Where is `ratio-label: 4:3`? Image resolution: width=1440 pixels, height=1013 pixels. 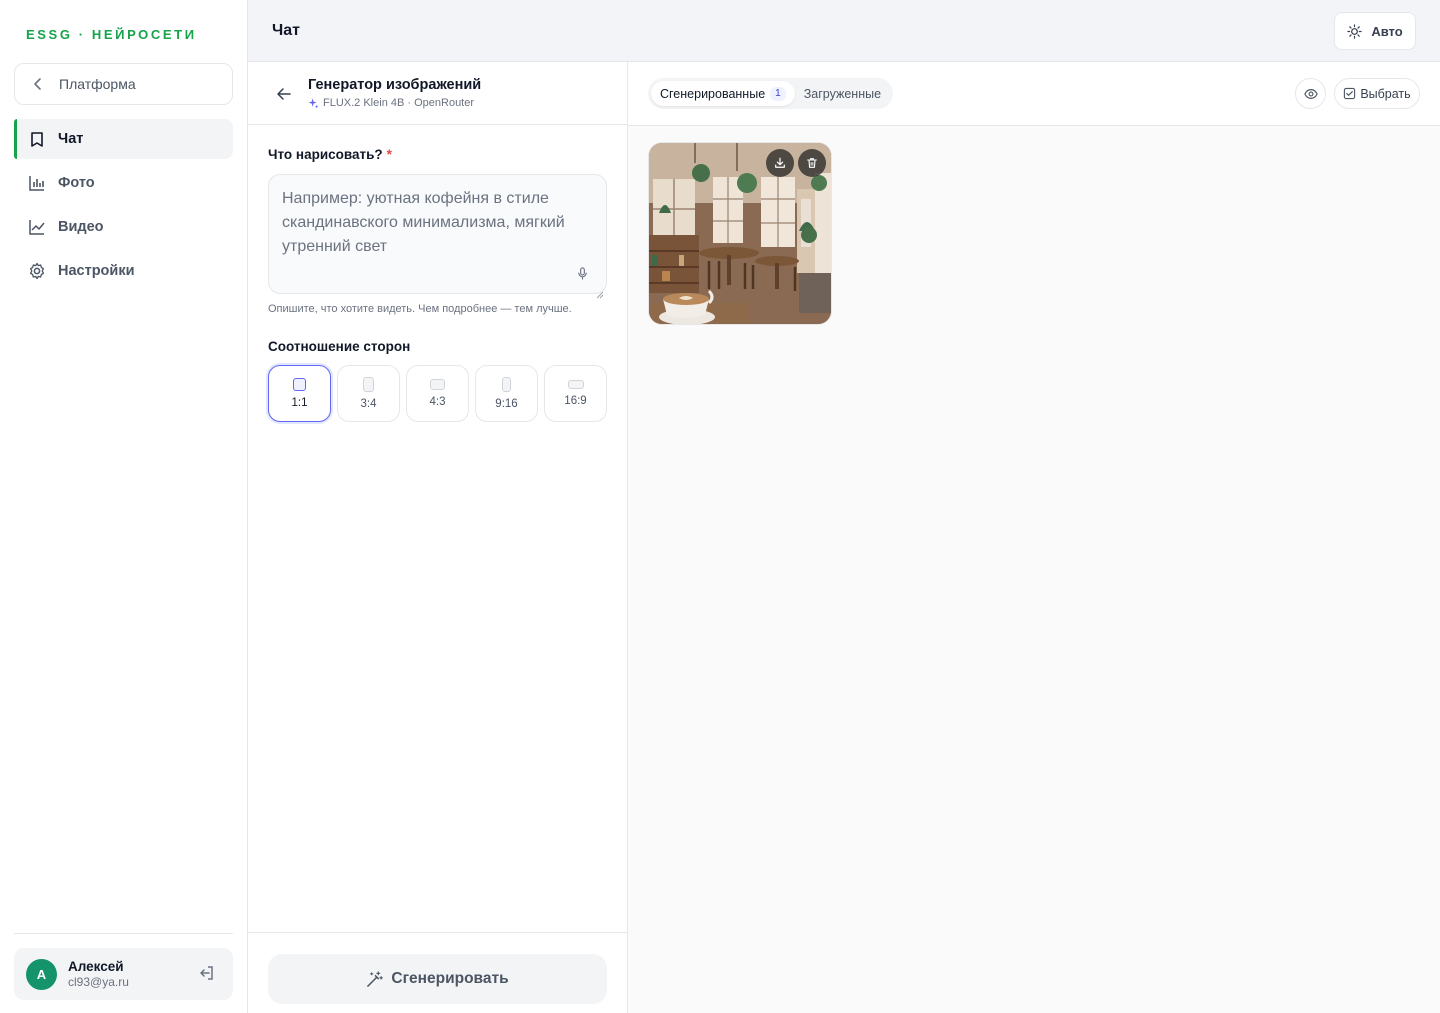
ratio-label: 4:3 is located at coordinates (437, 402).